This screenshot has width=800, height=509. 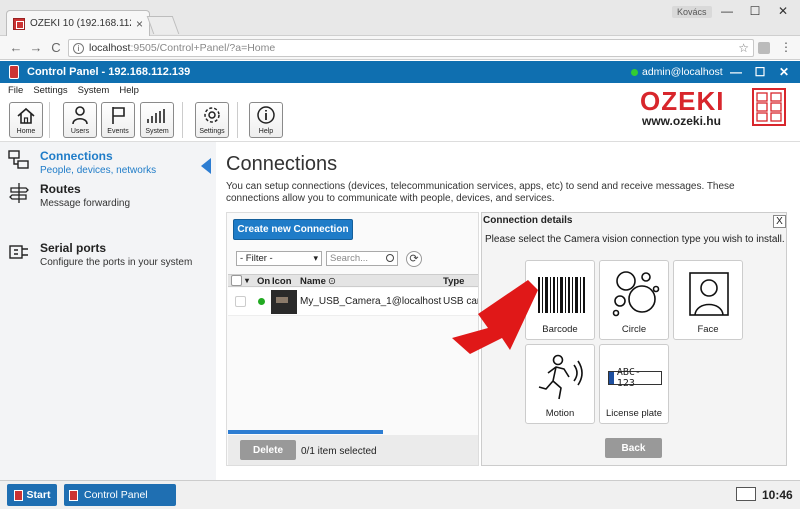 What do you see at coordinates (38, 495) in the screenshot?
I see `start-label: Start` at bounding box center [38, 495].